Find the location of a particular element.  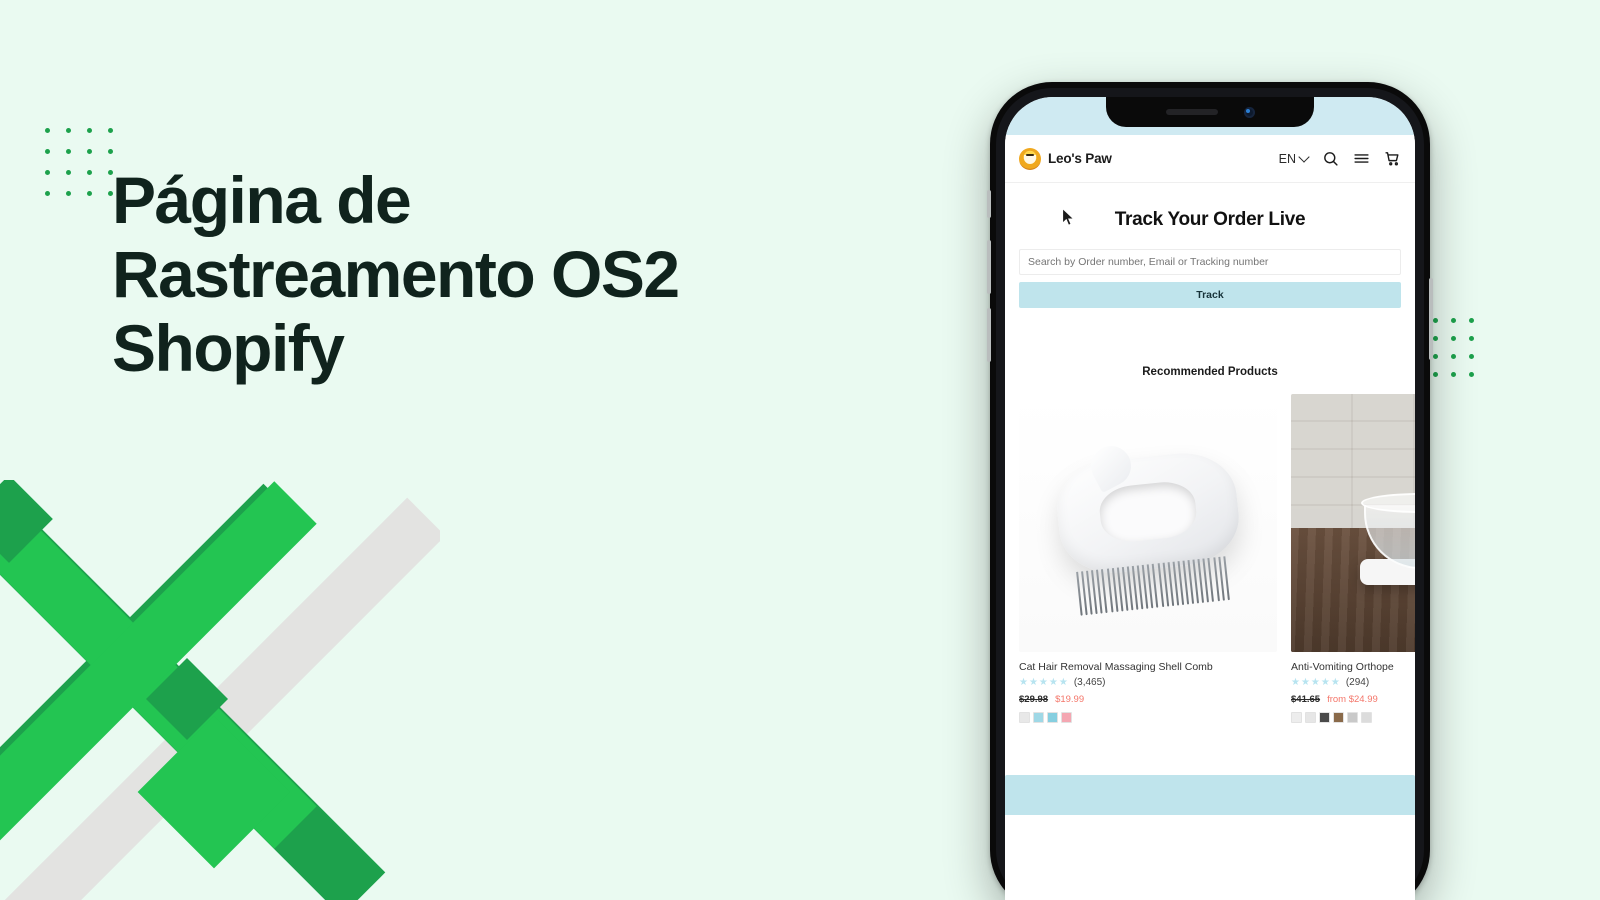

review-count: (294) is located at coordinates (1357, 682).